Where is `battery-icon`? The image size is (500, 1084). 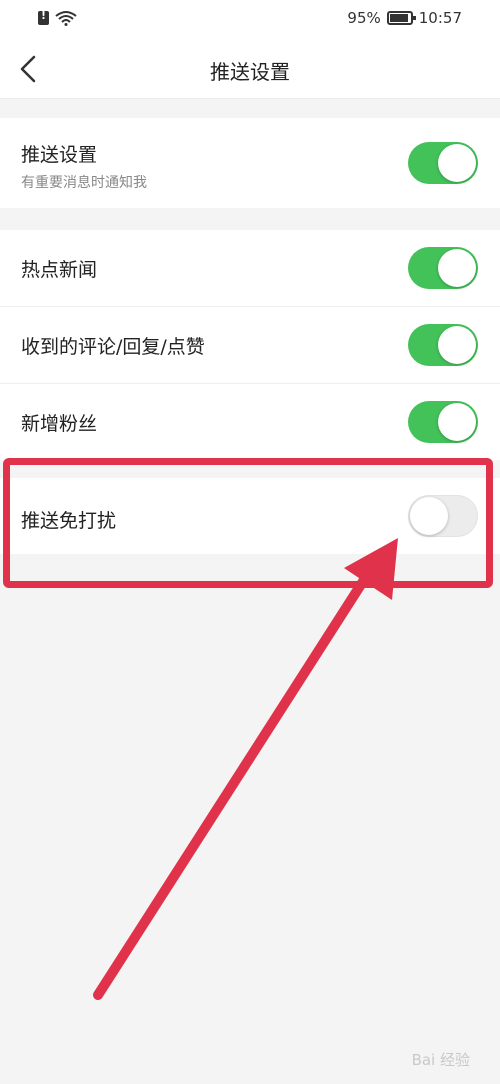 battery-icon is located at coordinates (401, 18).